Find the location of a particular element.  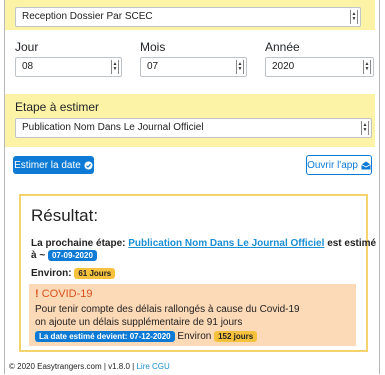

month-label: Mois is located at coordinates (153, 47).